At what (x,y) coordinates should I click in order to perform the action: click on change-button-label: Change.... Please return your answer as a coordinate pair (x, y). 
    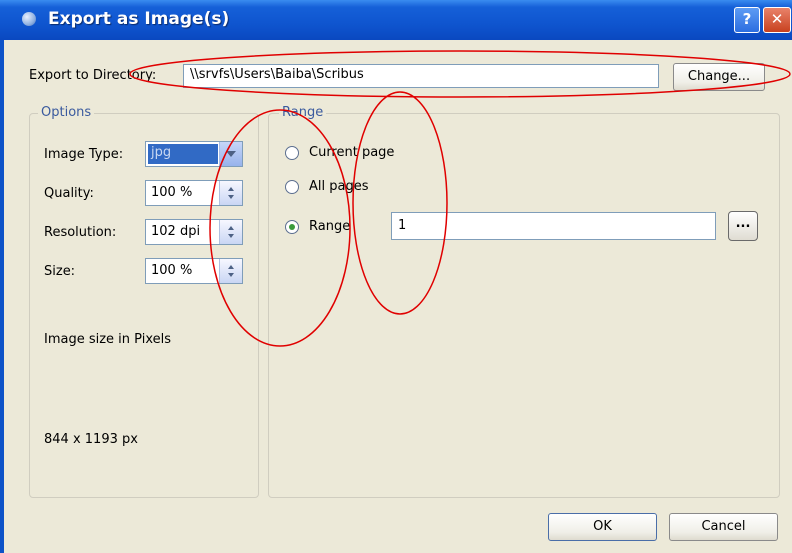
    Looking at the image, I should click on (719, 76).